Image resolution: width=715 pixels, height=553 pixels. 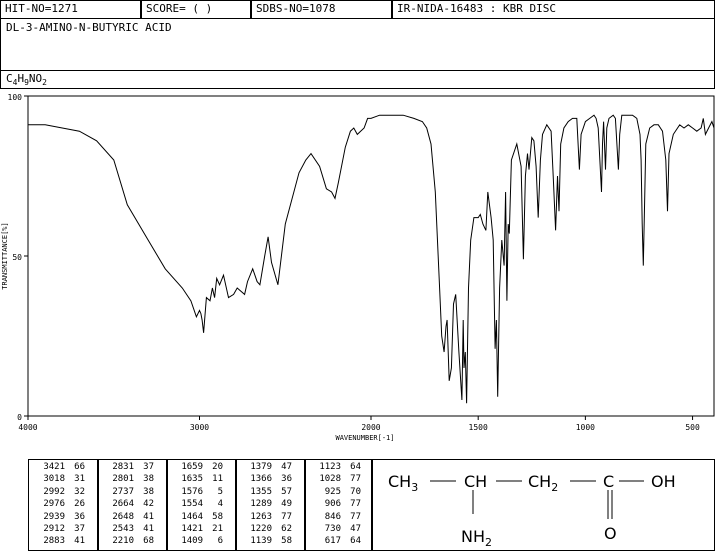 I want to click on peak-wavenumber: 2210, so click(x=123, y=541).